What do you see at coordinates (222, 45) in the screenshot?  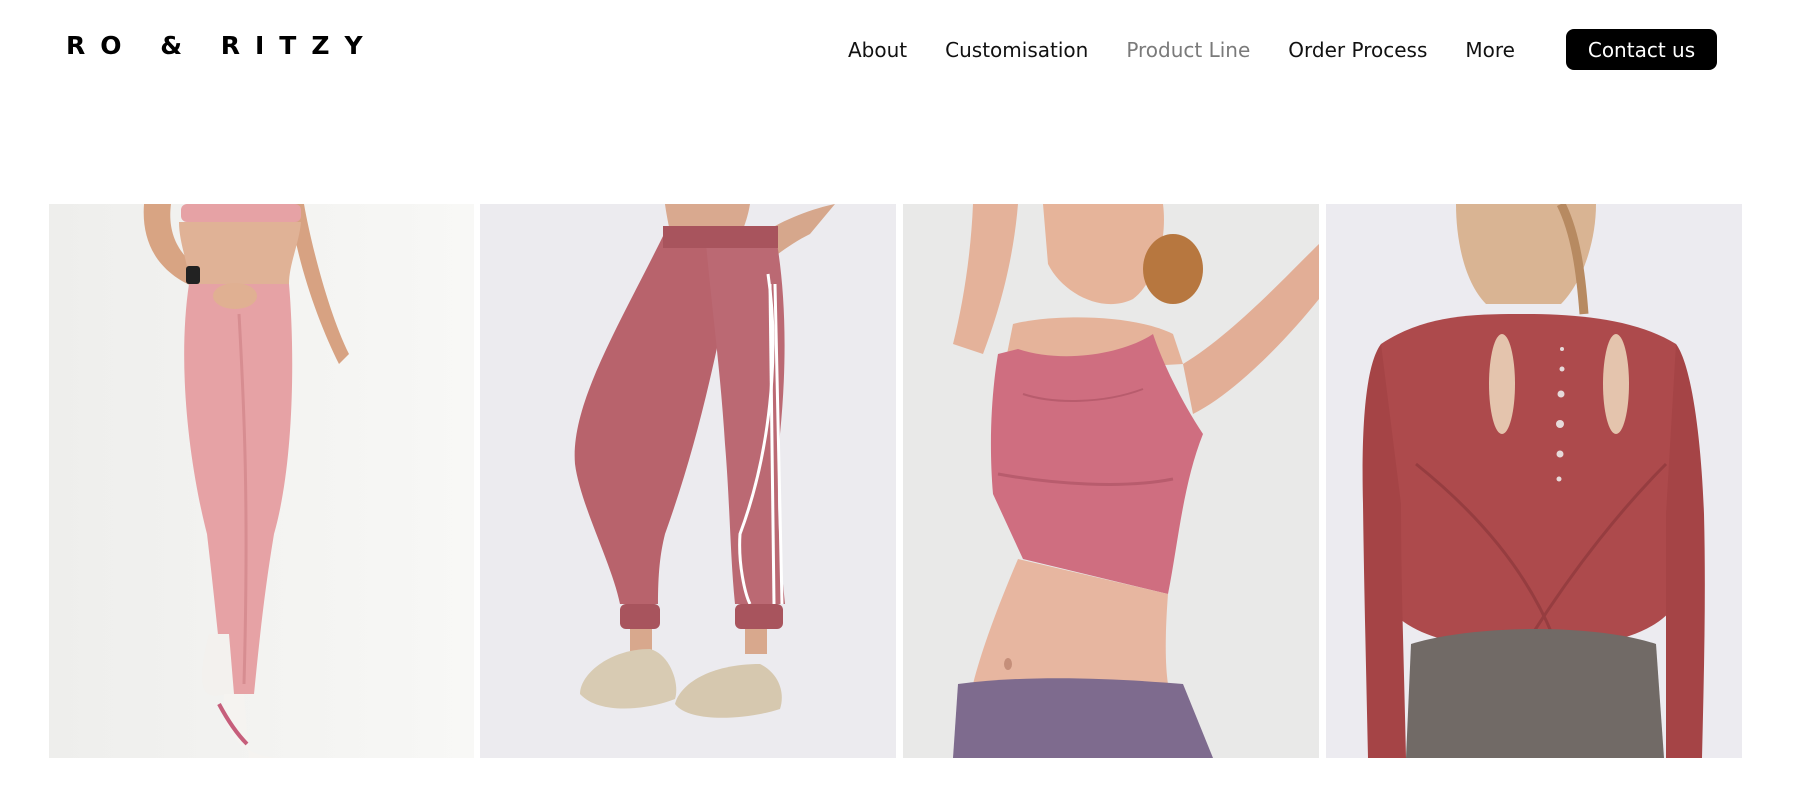 I see `brand-logo: RO & RITZY` at bounding box center [222, 45].